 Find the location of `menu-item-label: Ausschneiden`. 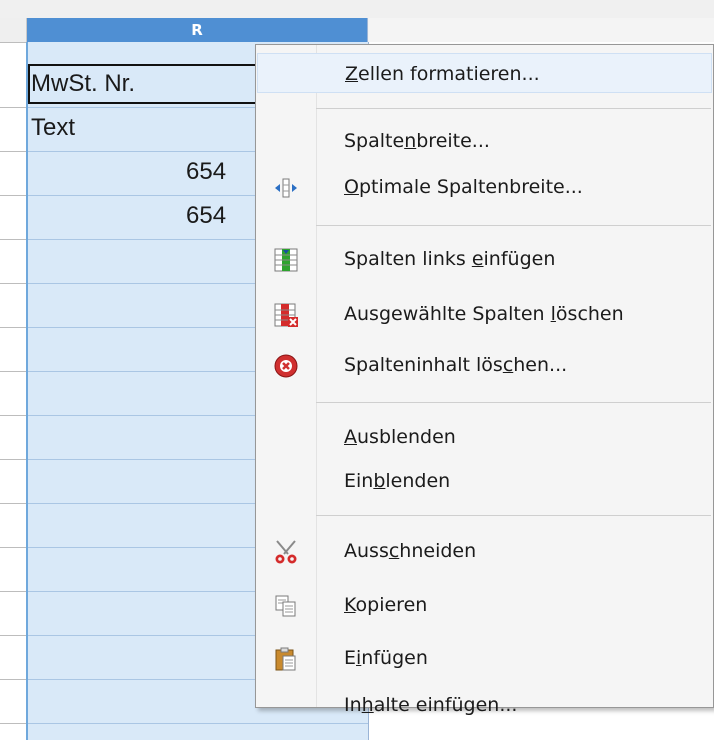

menu-item-label: Ausschneiden is located at coordinates (410, 551).